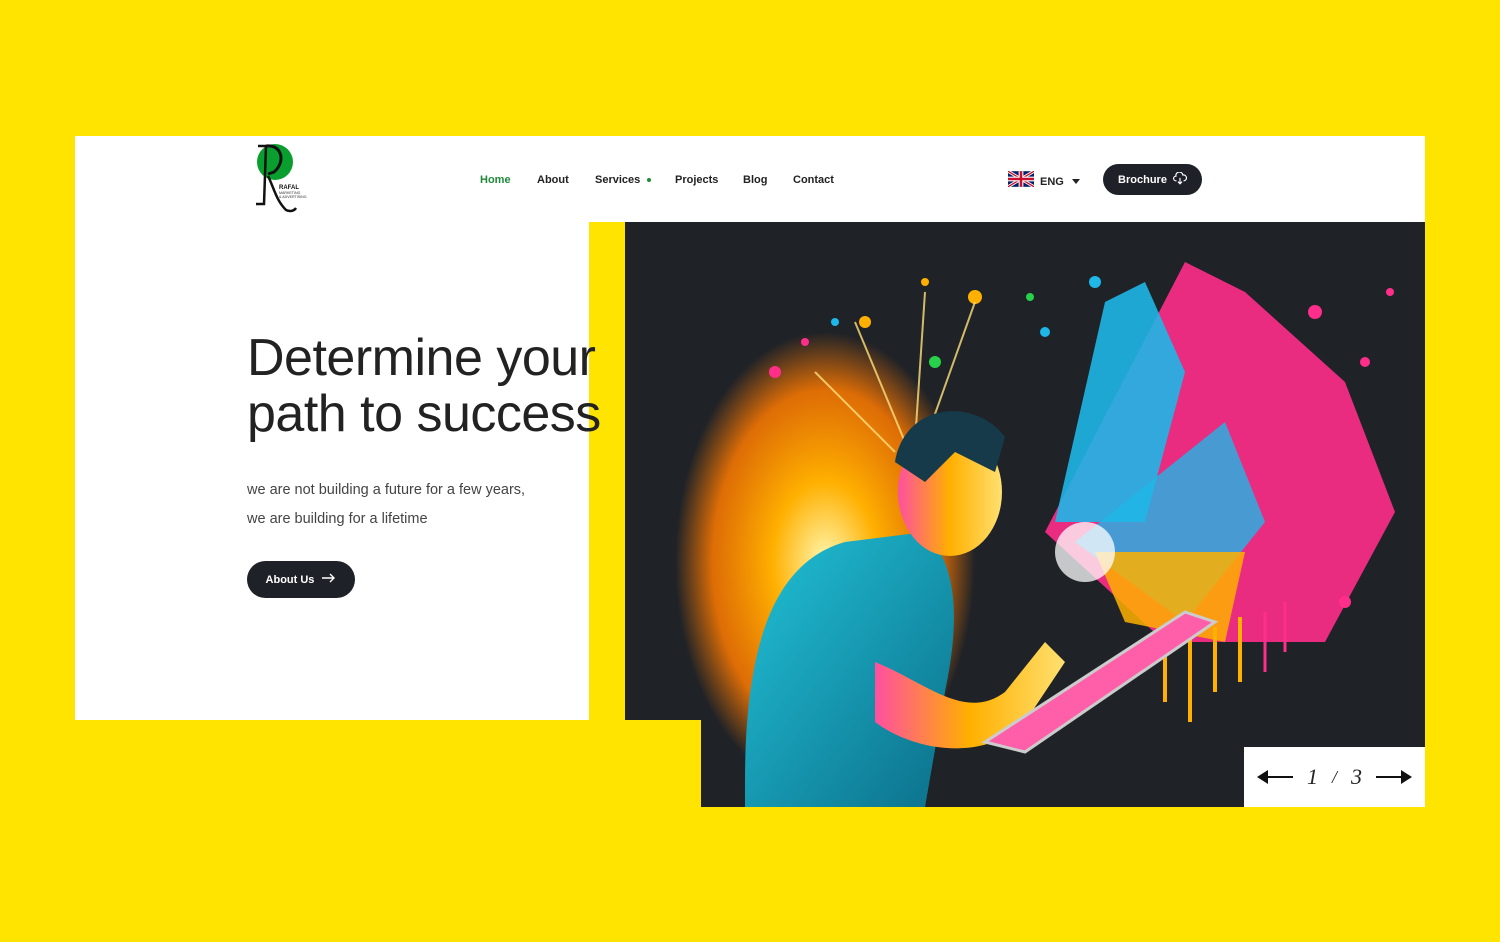 This screenshot has height=942, width=1500. Describe the element at coordinates (566, 180) in the screenshot. I see `nav-about: About` at that location.